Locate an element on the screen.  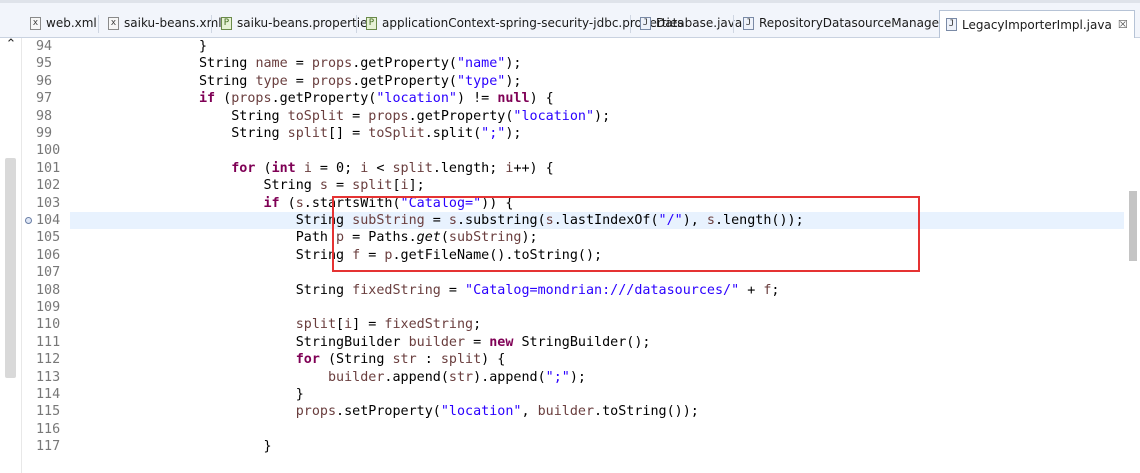
tab-web-xml: x web.xml is located at coordinates (63, 23).